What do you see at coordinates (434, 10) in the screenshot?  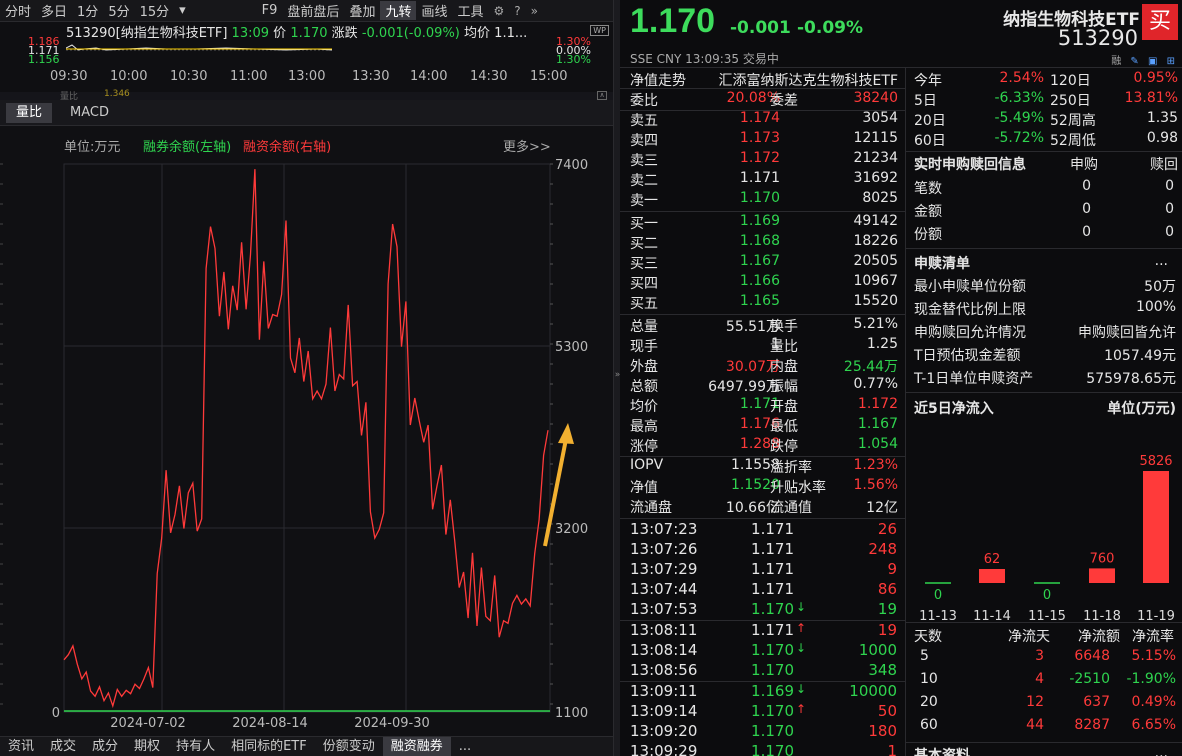 I see `toolbar-item: 画线` at bounding box center [434, 10].